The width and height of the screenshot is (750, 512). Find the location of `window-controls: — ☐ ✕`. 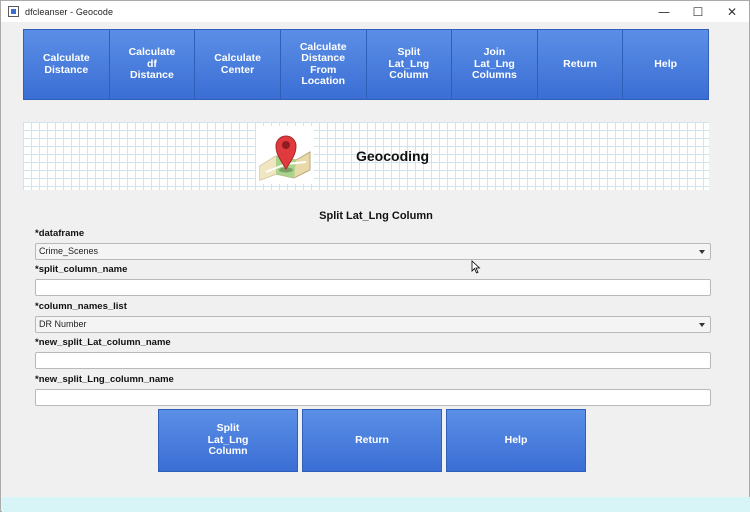

window-controls: — ☐ ✕ is located at coordinates (698, 11).